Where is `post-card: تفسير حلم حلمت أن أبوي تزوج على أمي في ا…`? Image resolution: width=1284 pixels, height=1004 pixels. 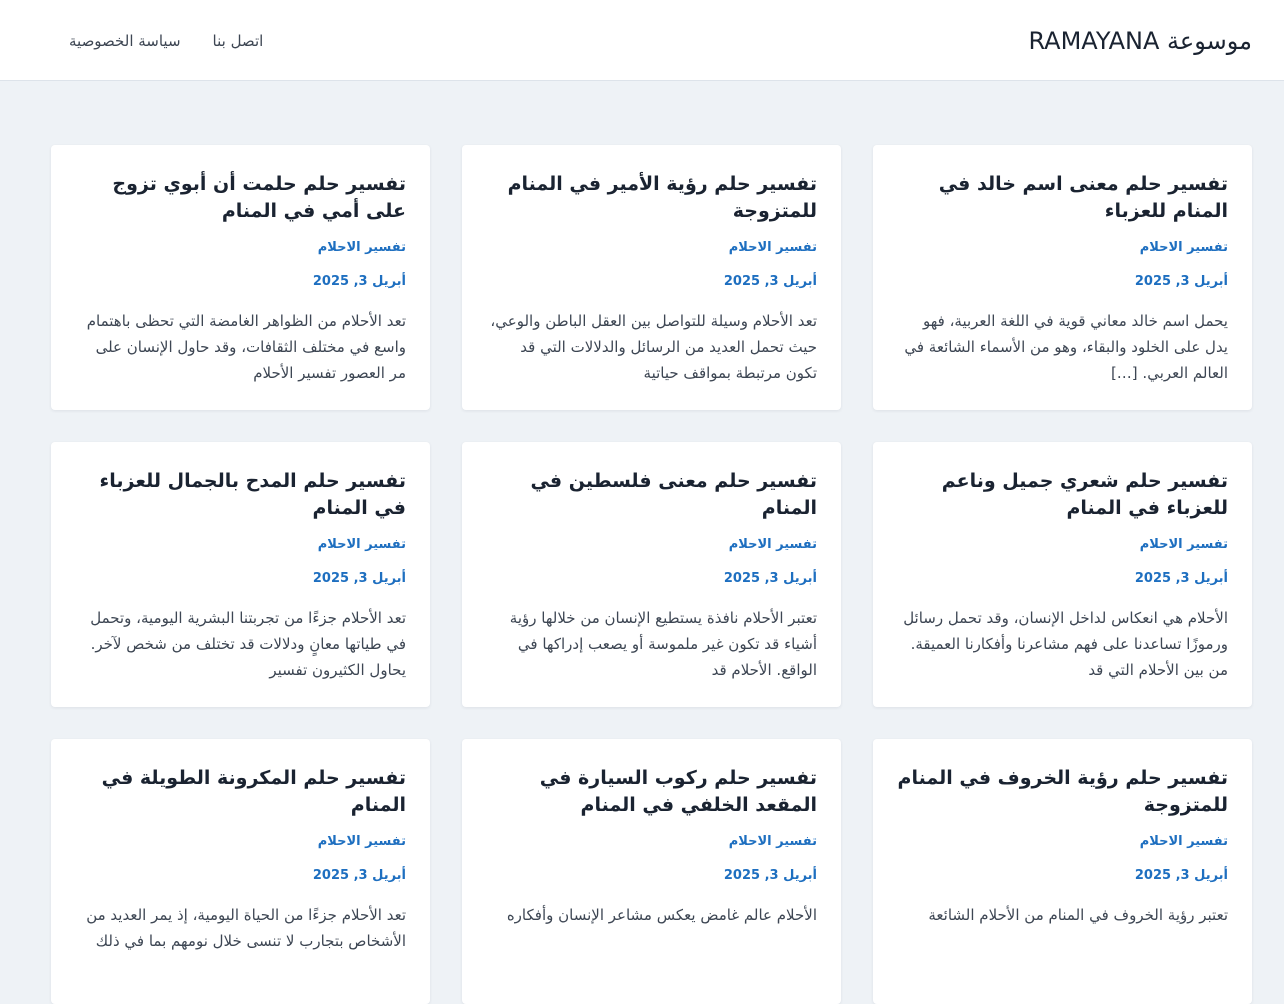 post-card: تفسير حلم حلمت أن أبوي تزوج على أمي في ا… is located at coordinates (240, 277).